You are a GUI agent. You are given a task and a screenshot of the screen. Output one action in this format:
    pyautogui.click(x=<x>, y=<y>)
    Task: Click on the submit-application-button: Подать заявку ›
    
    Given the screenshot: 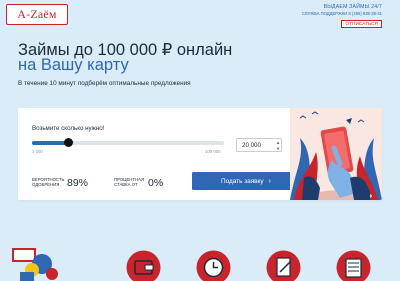 What is the action you would take?
    pyautogui.click(x=246, y=181)
    